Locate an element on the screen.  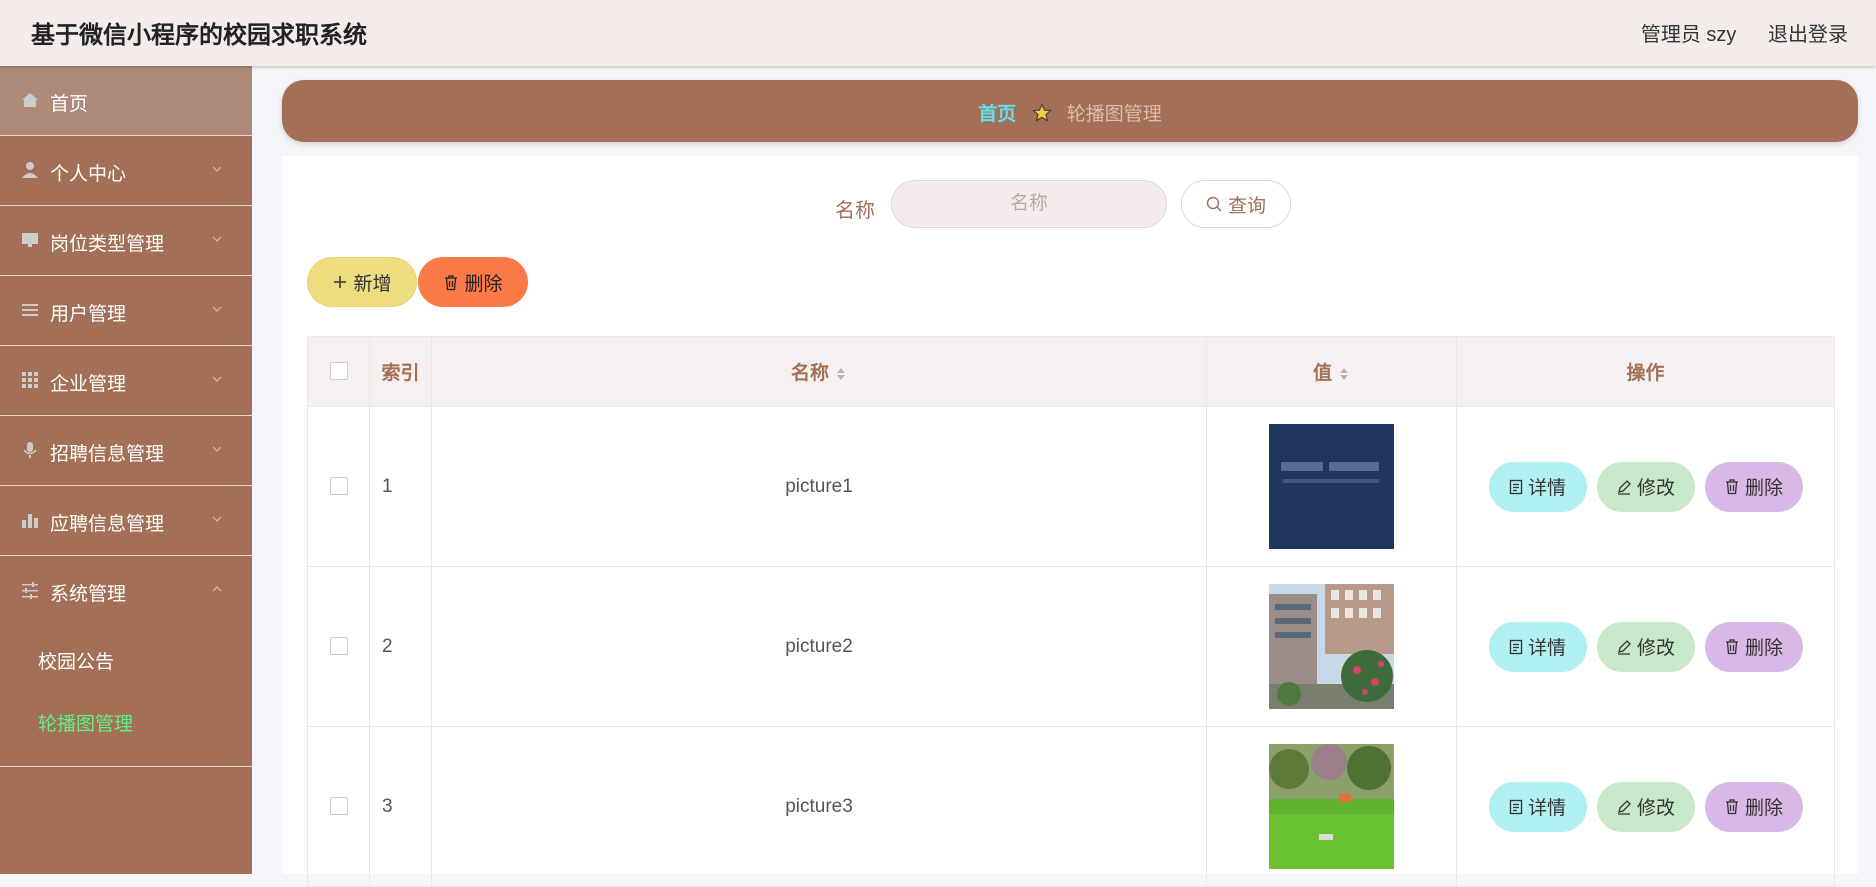
sort-icon is located at coordinates (841, 373).